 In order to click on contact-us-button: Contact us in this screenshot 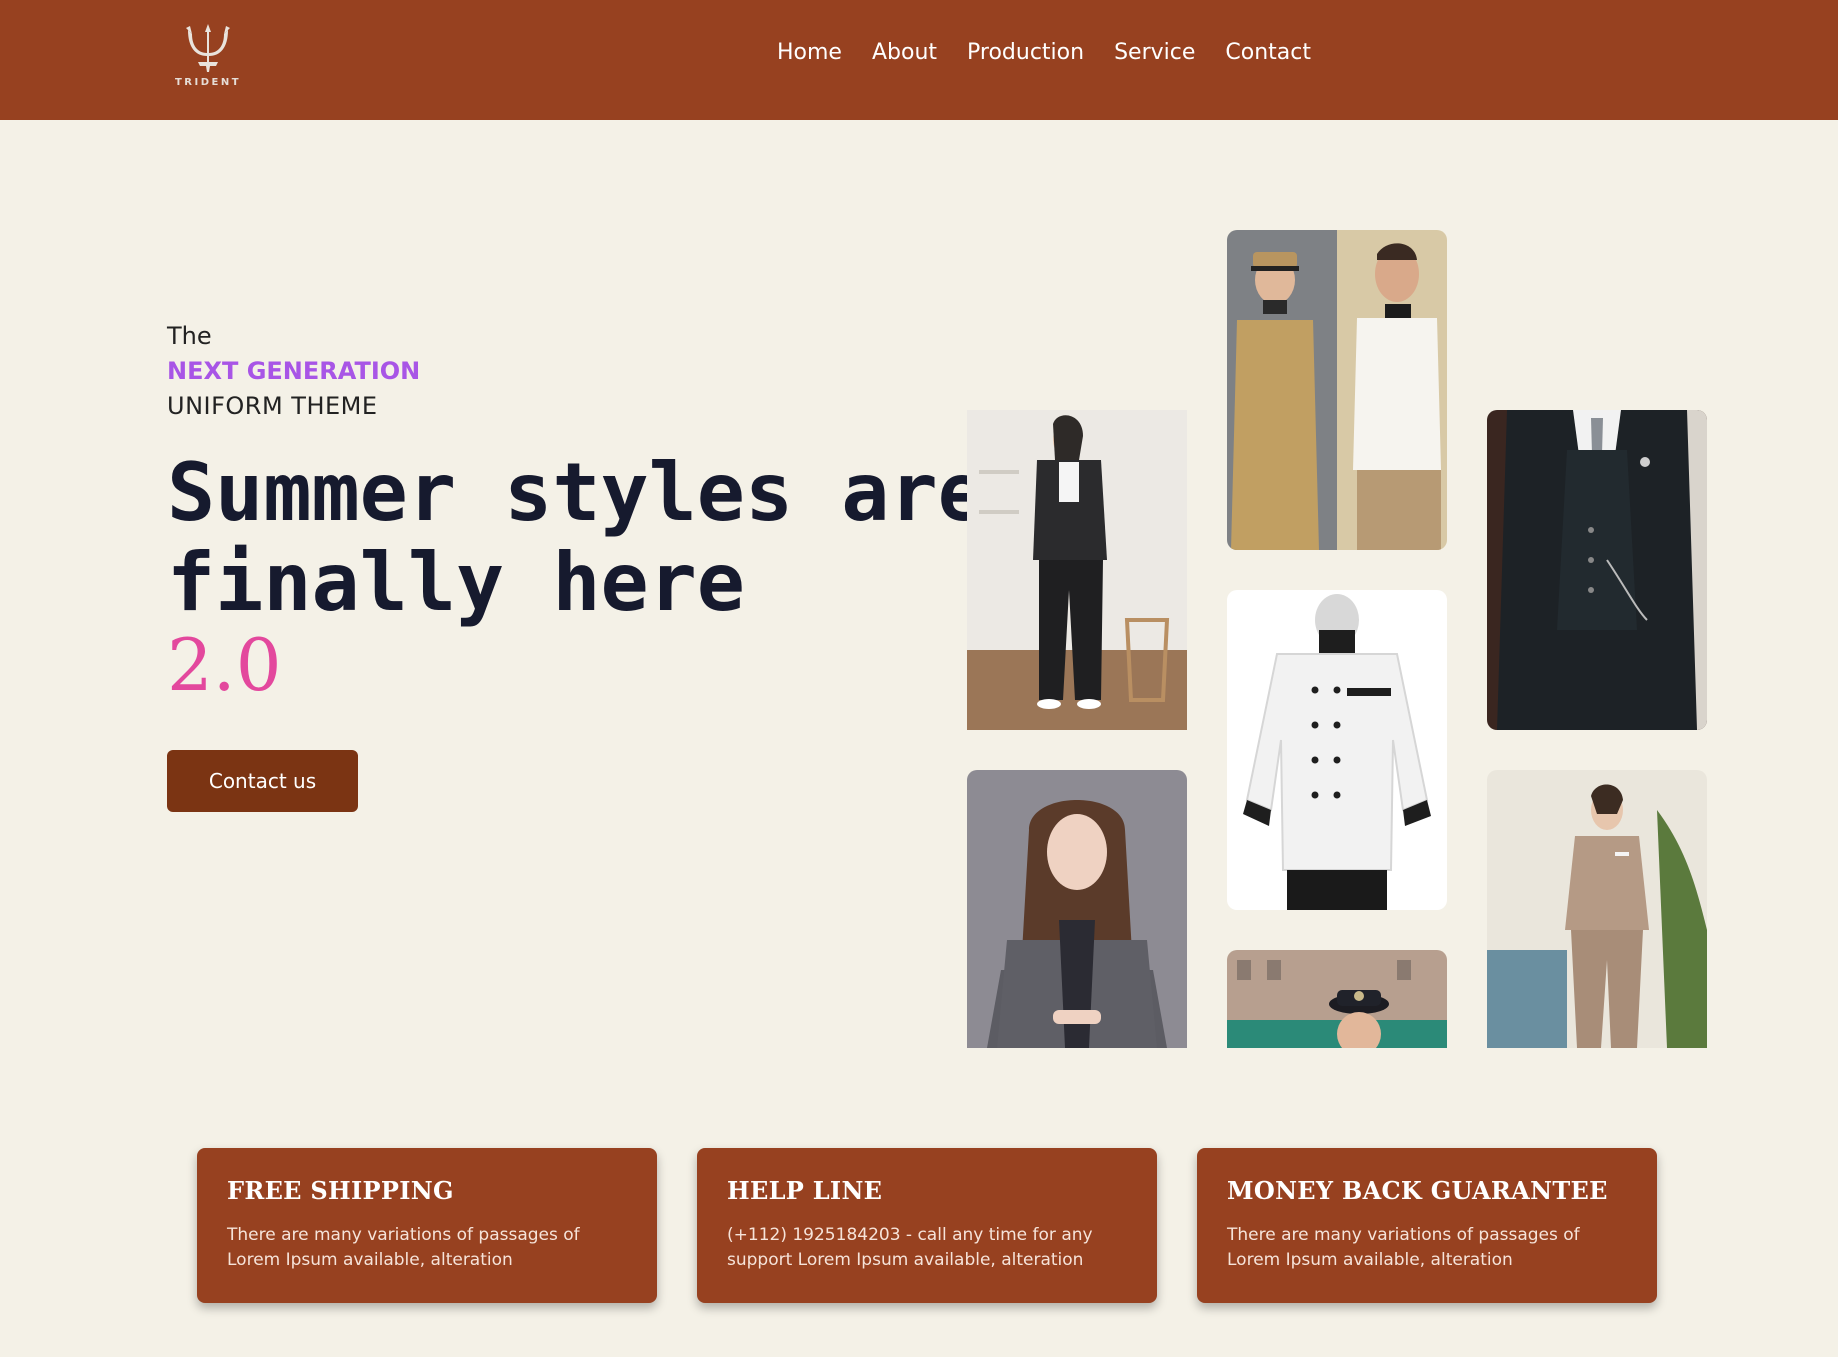, I will do `click(262, 781)`.